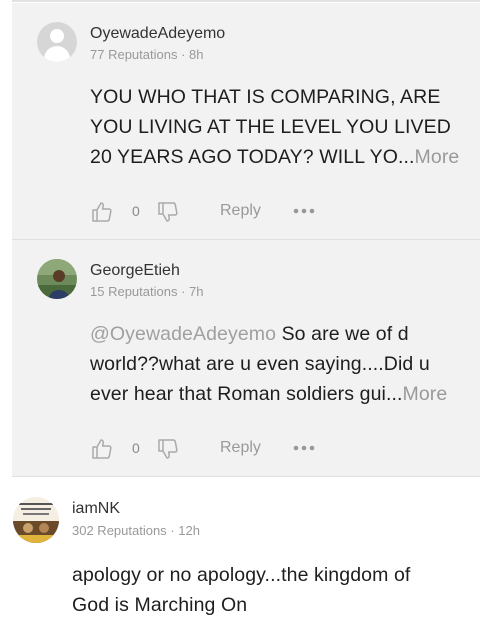  What do you see at coordinates (196, 54) in the screenshot?
I see `comment-time: 8h` at bounding box center [196, 54].